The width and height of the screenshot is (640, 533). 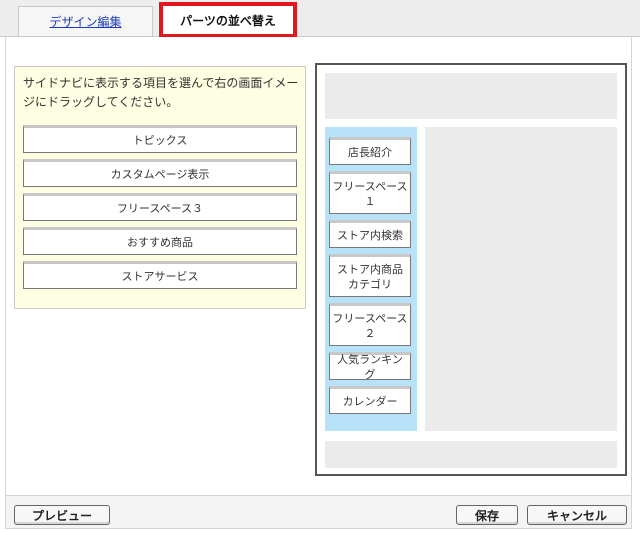 What do you see at coordinates (161, 92) in the screenshot?
I see `instruction-text: サイドナビに表示する項目を選んで右の画面イメージにドラッグしてください。` at bounding box center [161, 92].